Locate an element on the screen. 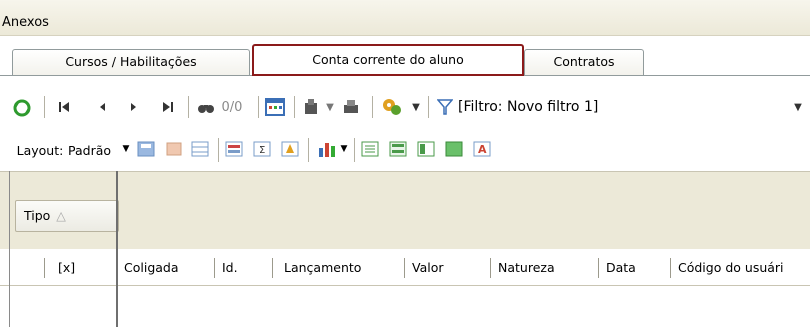 Image resolution: width=810 pixels, height=327 pixels. record-counter: 0/0 is located at coordinates (232, 107).